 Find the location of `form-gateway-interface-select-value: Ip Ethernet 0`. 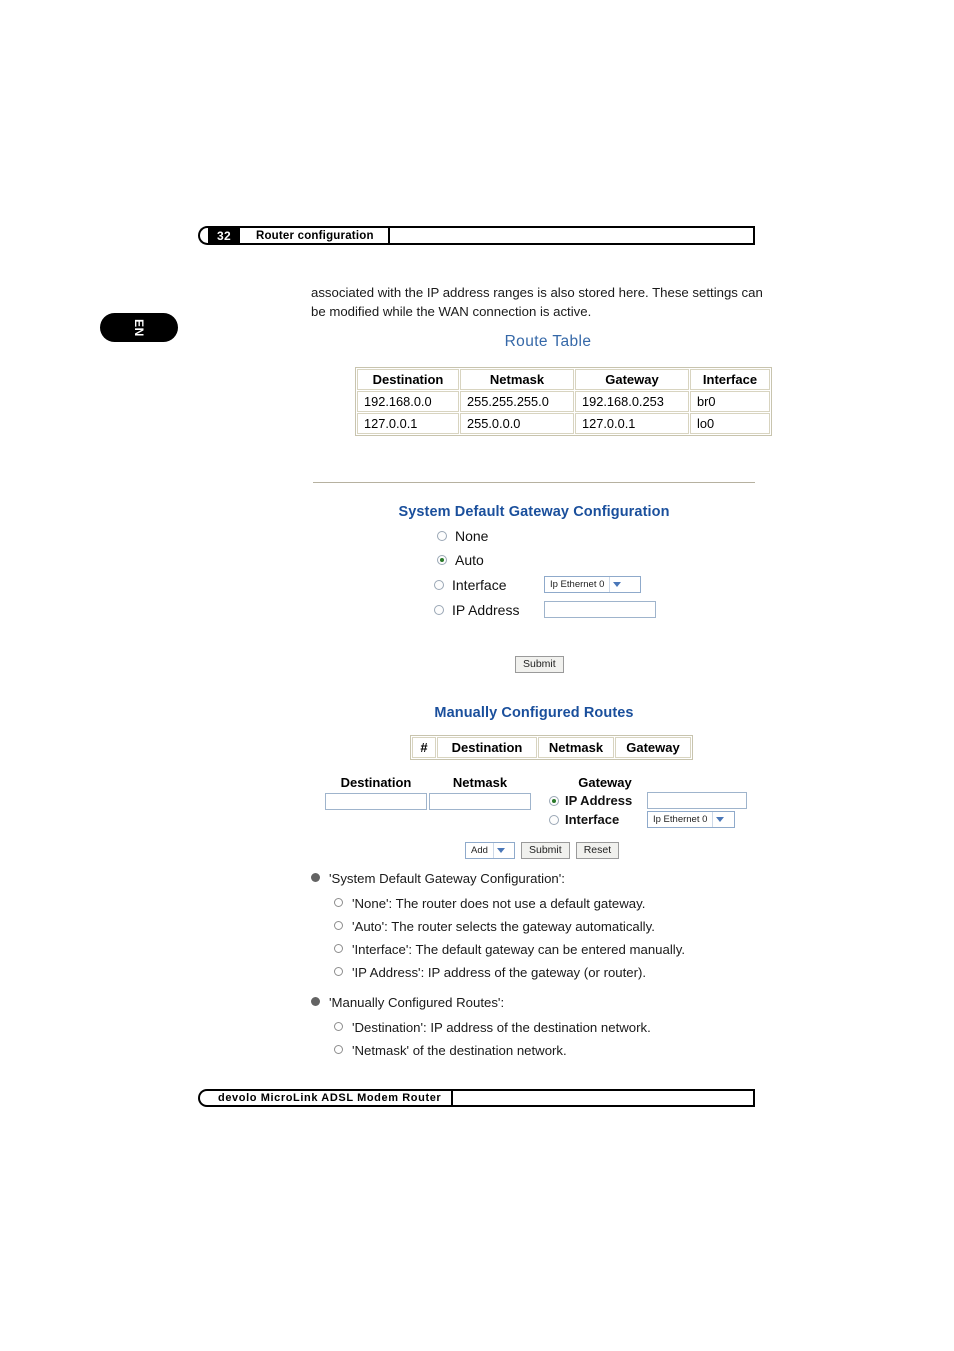

form-gateway-interface-select-value: Ip Ethernet 0 is located at coordinates (680, 819).